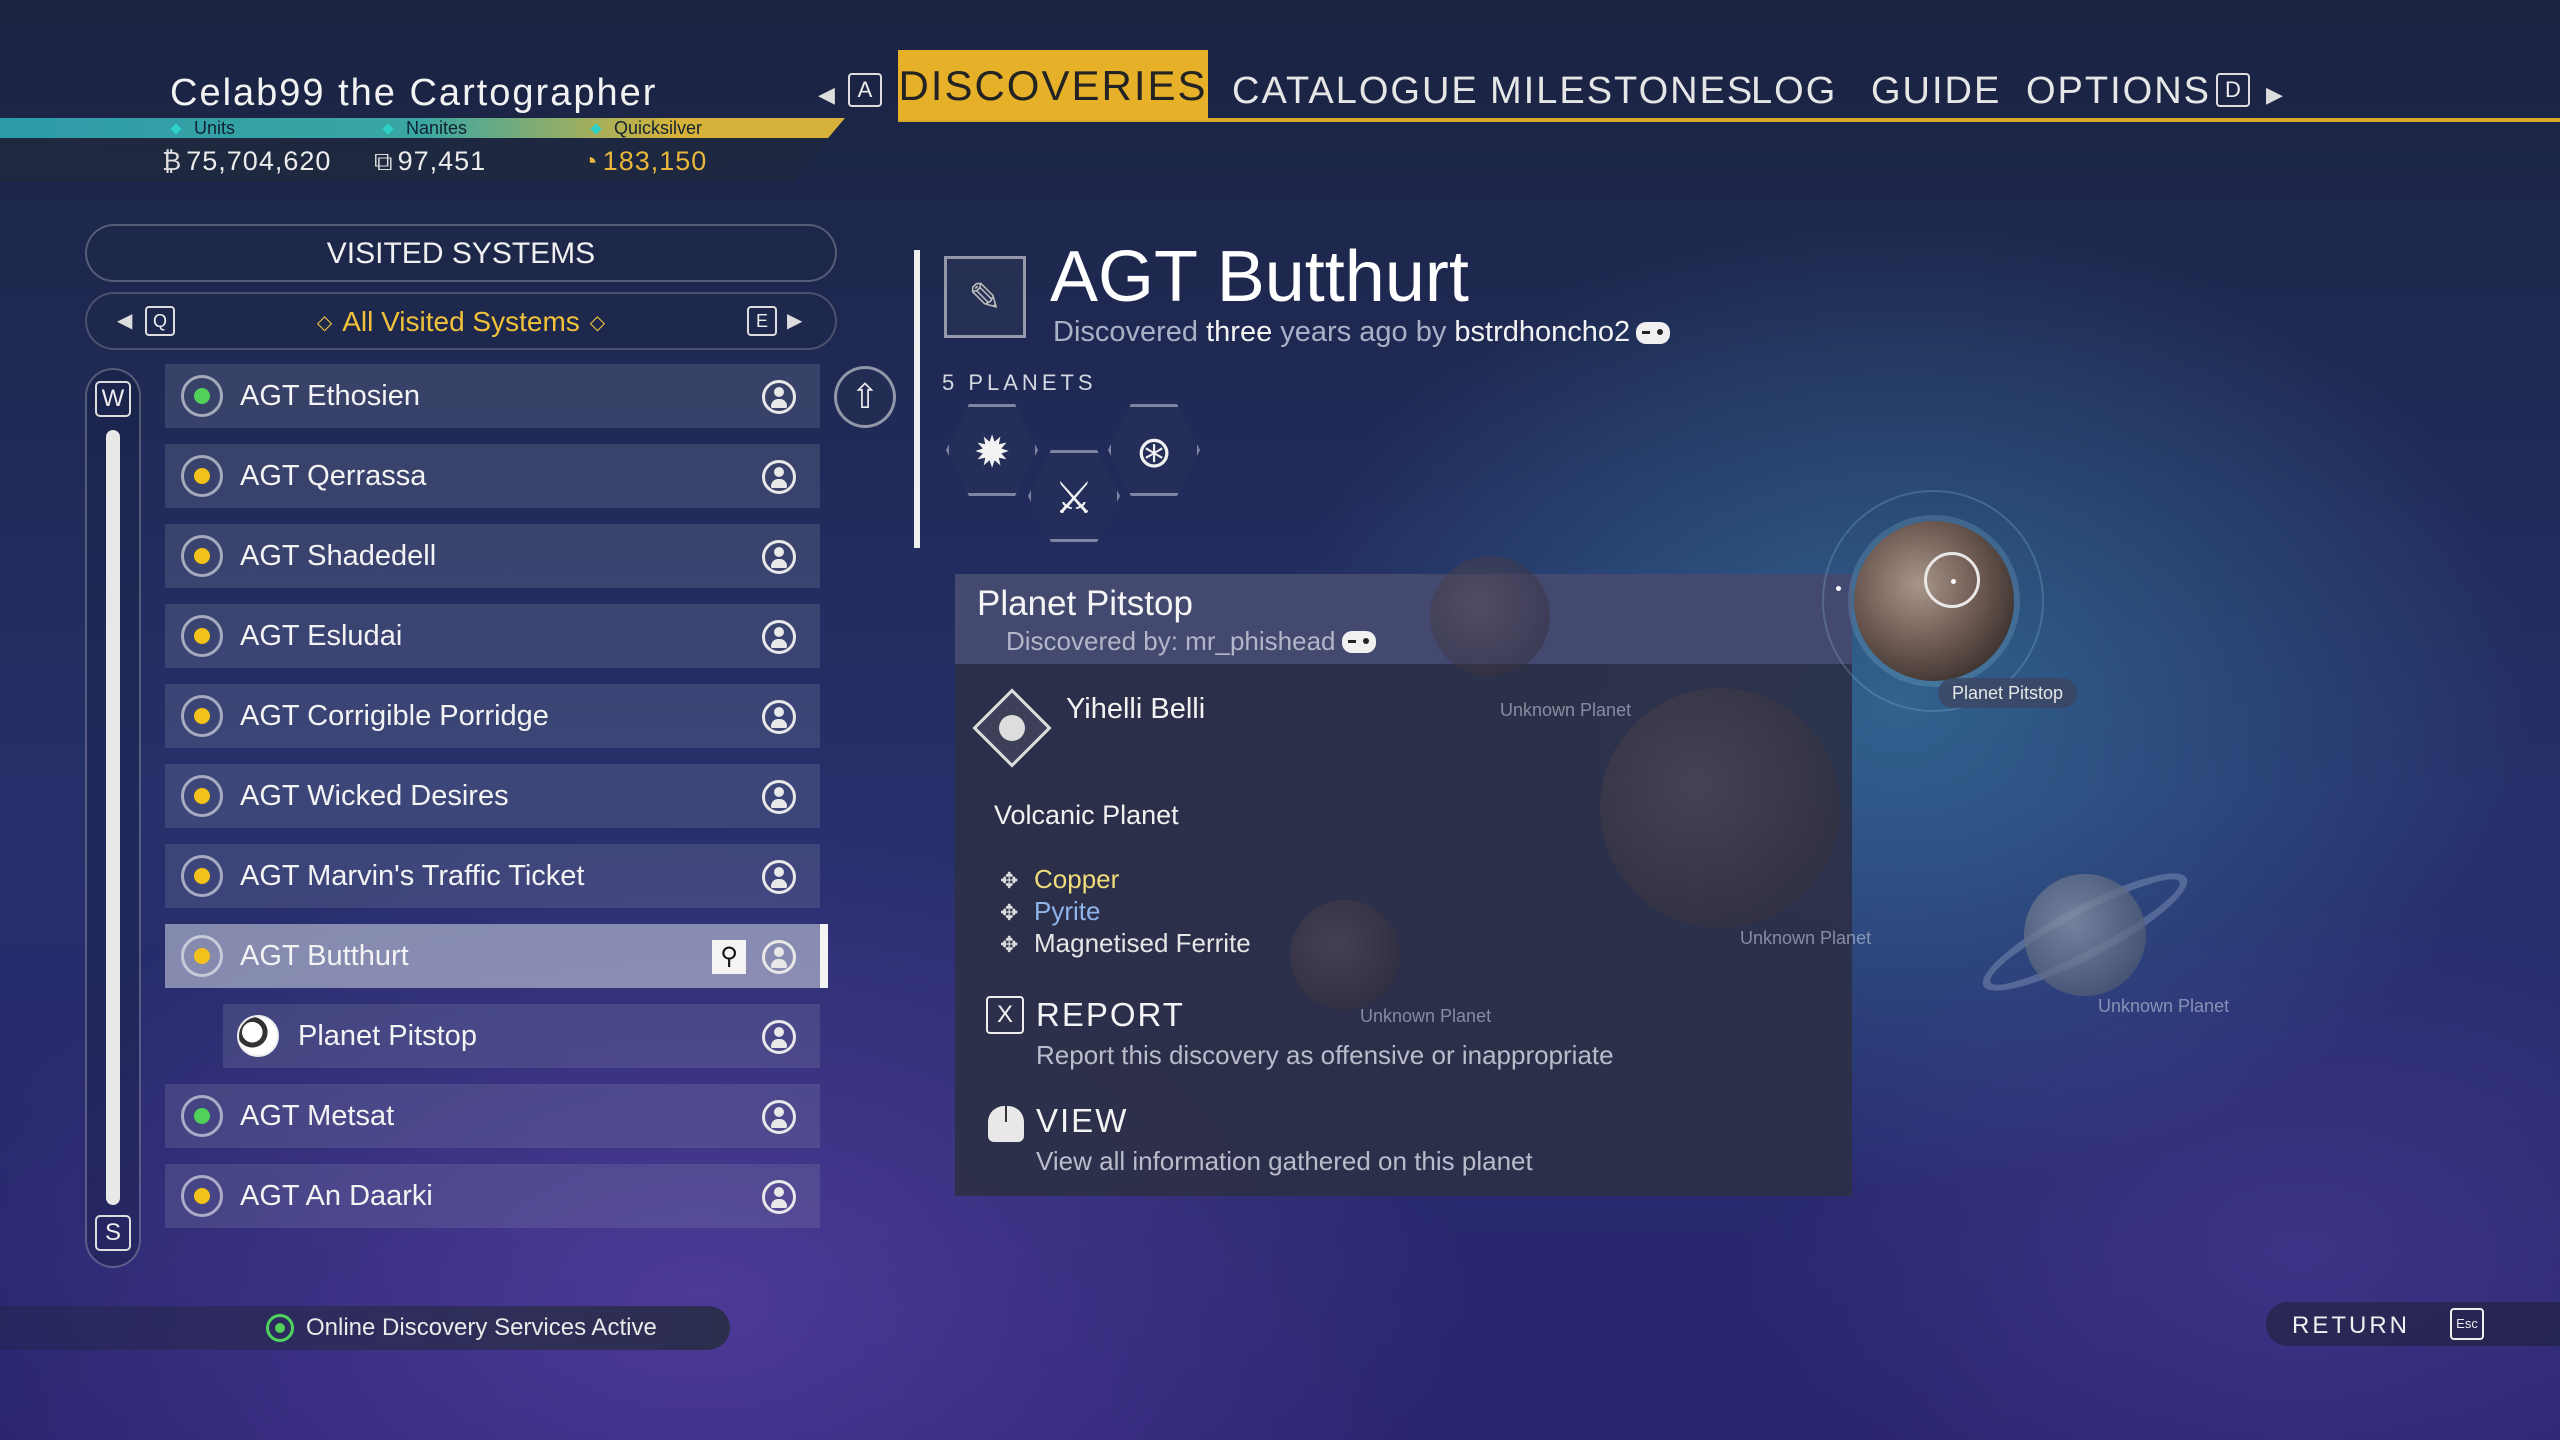  What do you see at coordinates (324, 323) in the screenshot?
I see `diamond-left-icon: ◇` at bounding box center [324, 323].